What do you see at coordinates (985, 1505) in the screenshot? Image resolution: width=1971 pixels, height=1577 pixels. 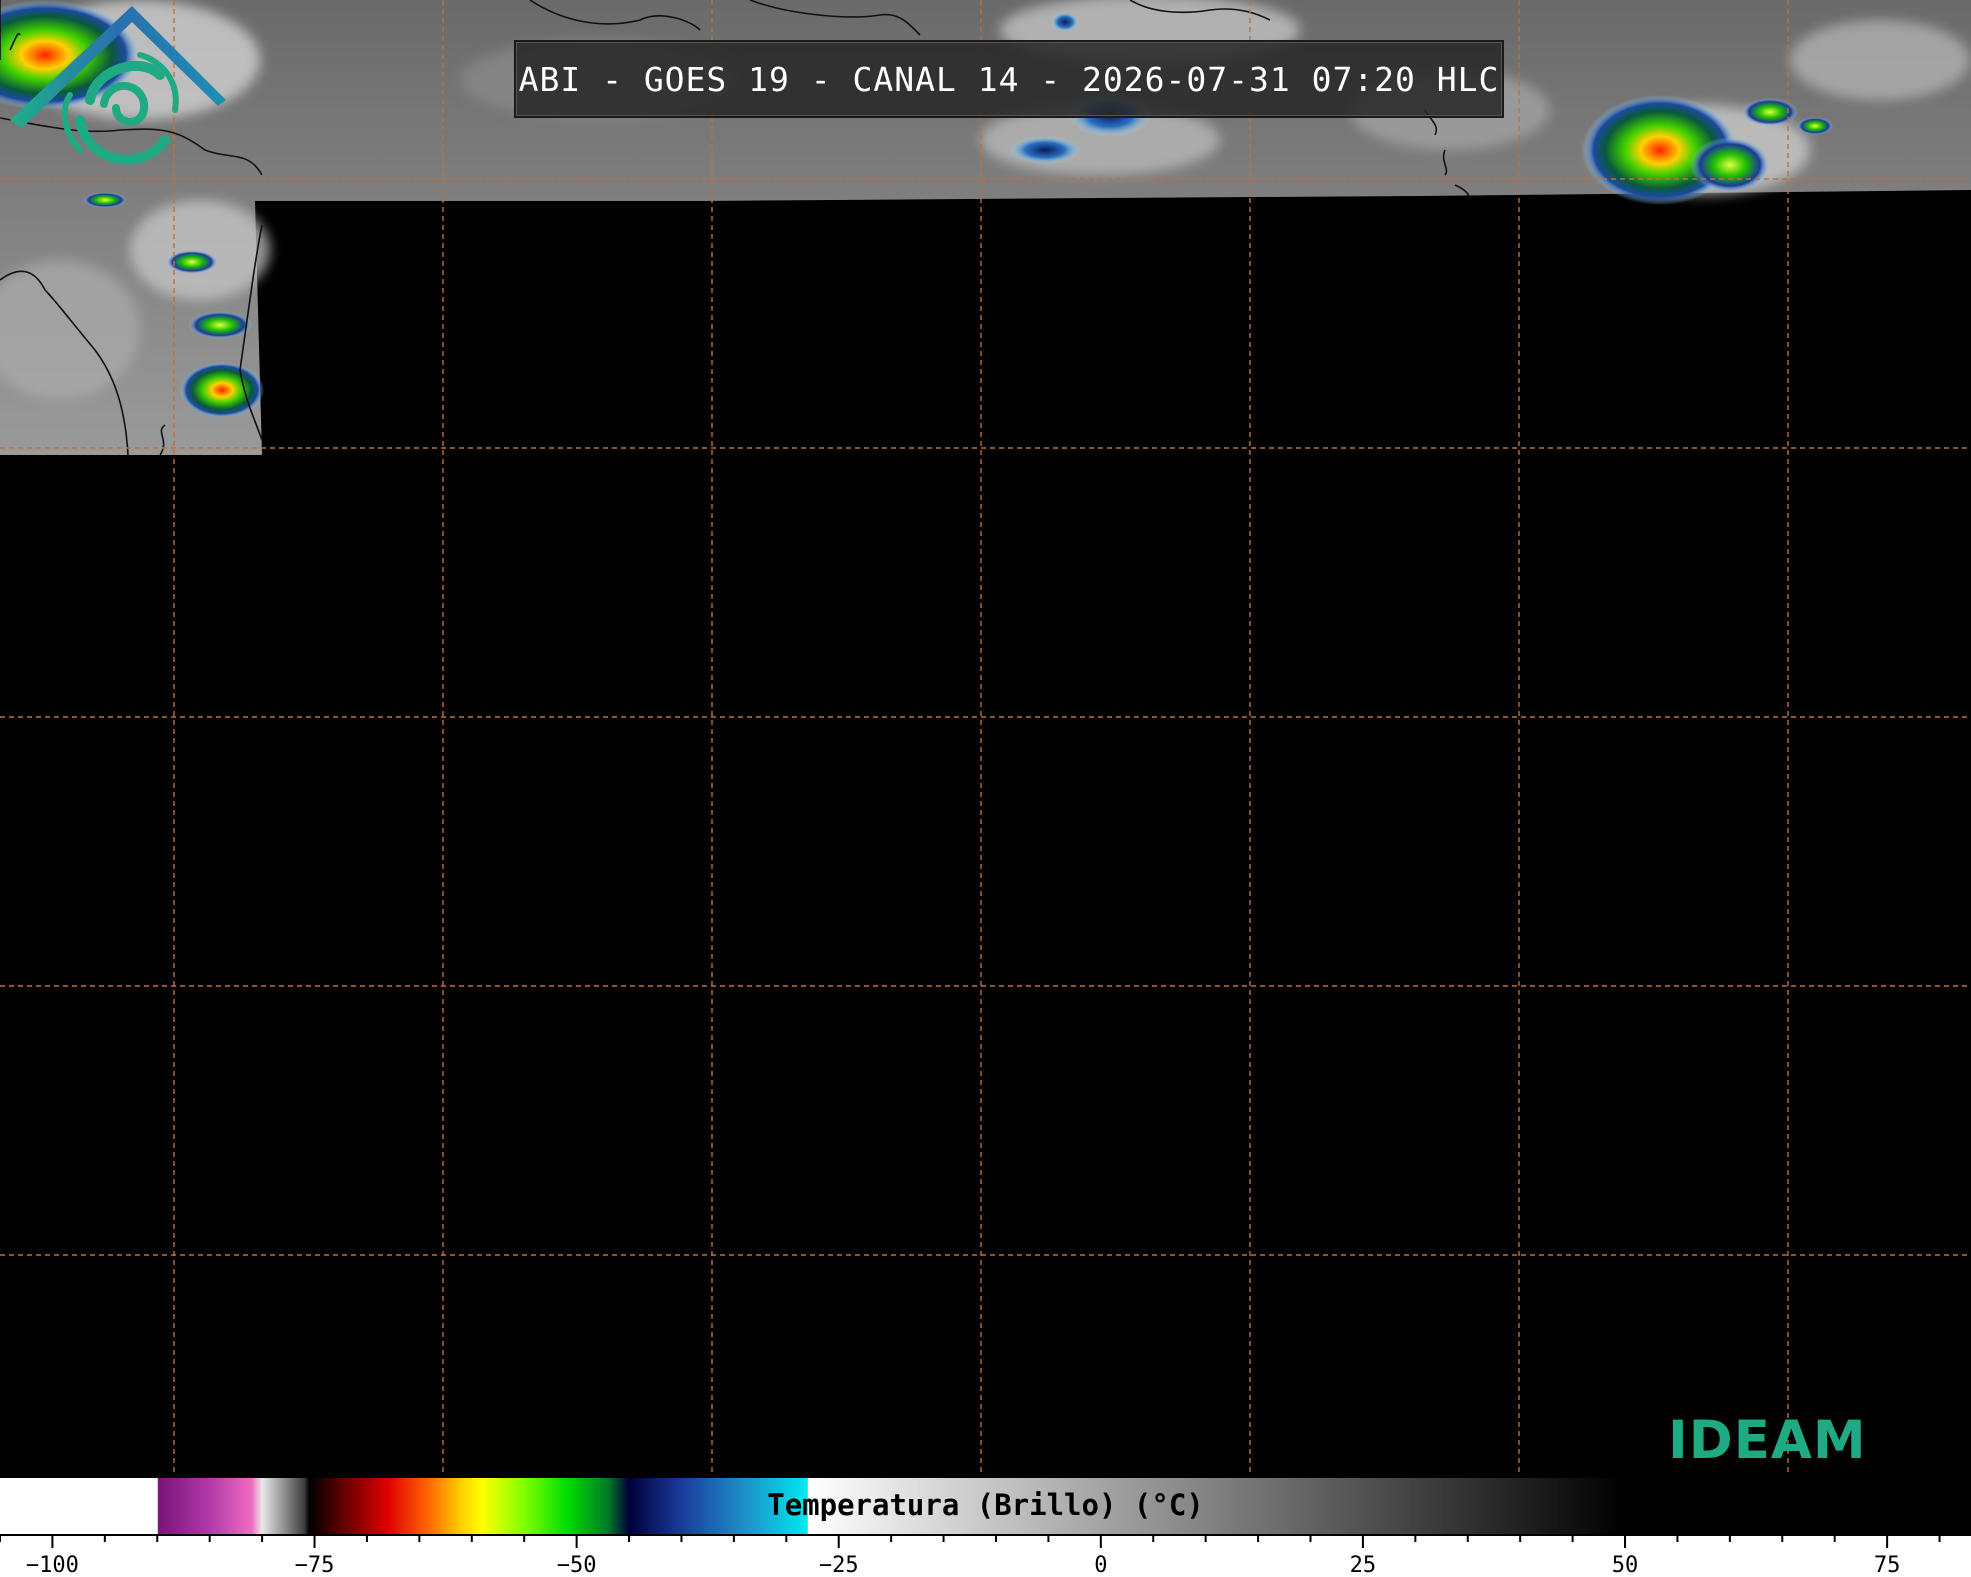 I see `colorbar-label: Temperatura (Brillo) (°C)` at bounding box center [985, 1505].